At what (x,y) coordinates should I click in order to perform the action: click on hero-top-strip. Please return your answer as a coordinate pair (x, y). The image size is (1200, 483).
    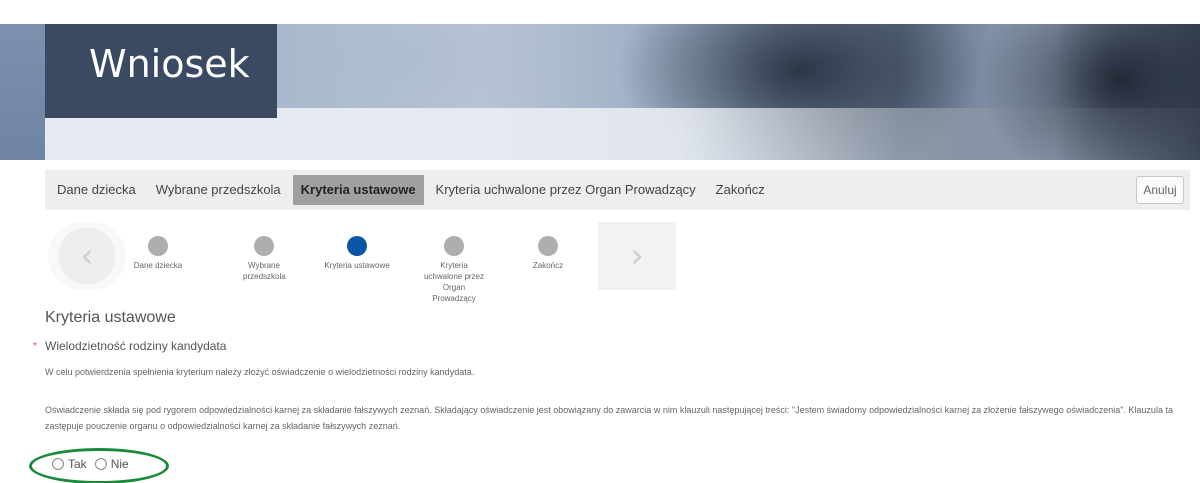
    Looking at the image, I should click on (600, 12).